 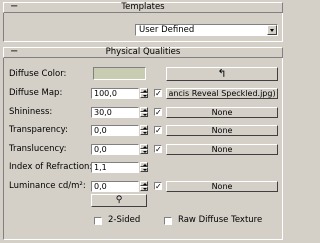 I want to click on translucency-map-button: None, so click(x=222, y=149).